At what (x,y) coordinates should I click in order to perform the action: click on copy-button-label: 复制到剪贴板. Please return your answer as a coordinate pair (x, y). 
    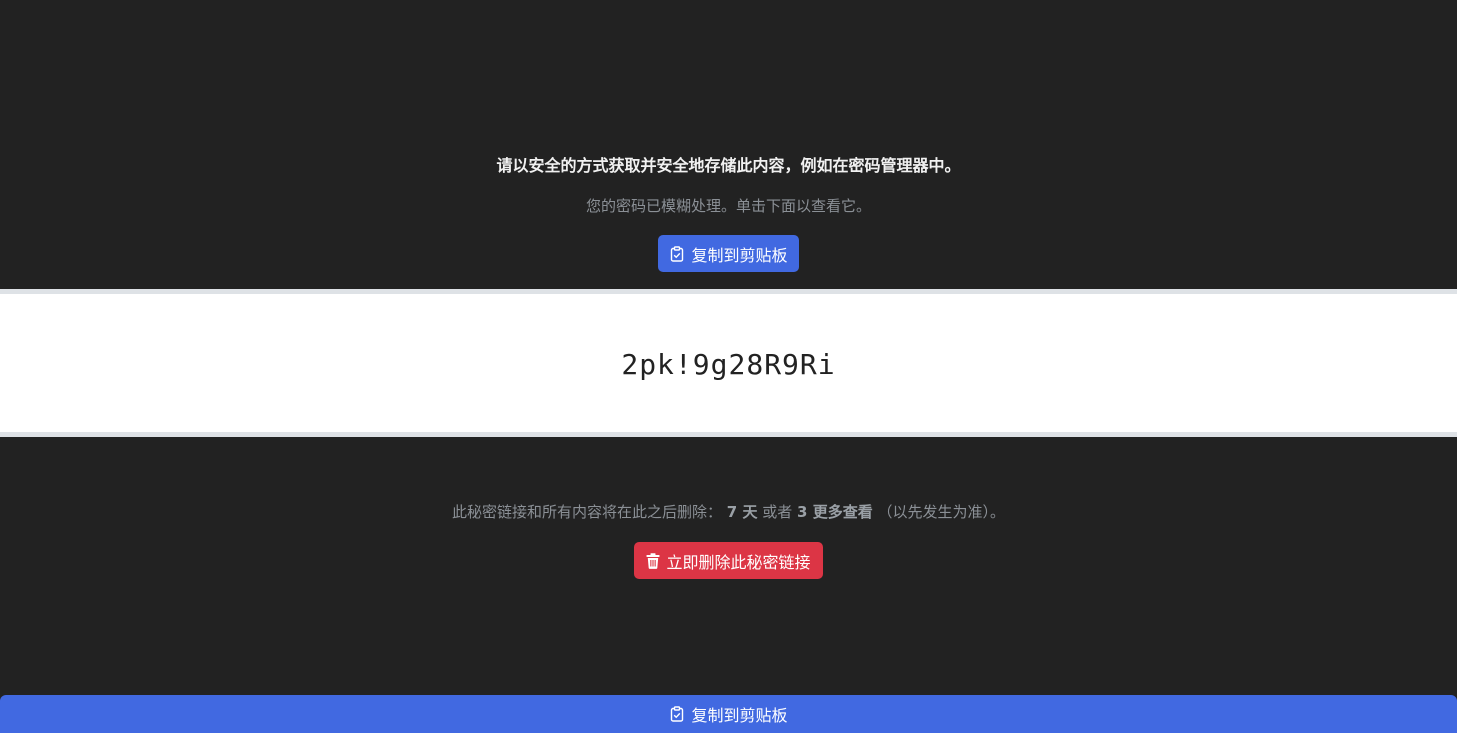
    Looking at the image, I should click on (739, 255).